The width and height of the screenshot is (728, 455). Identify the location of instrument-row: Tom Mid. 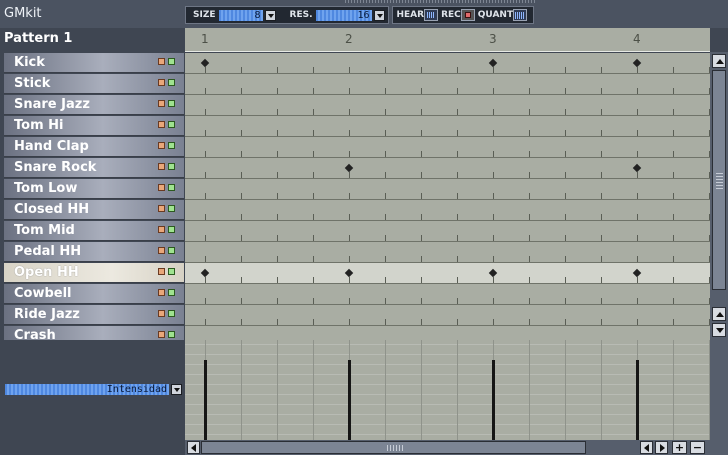
(94, 231).